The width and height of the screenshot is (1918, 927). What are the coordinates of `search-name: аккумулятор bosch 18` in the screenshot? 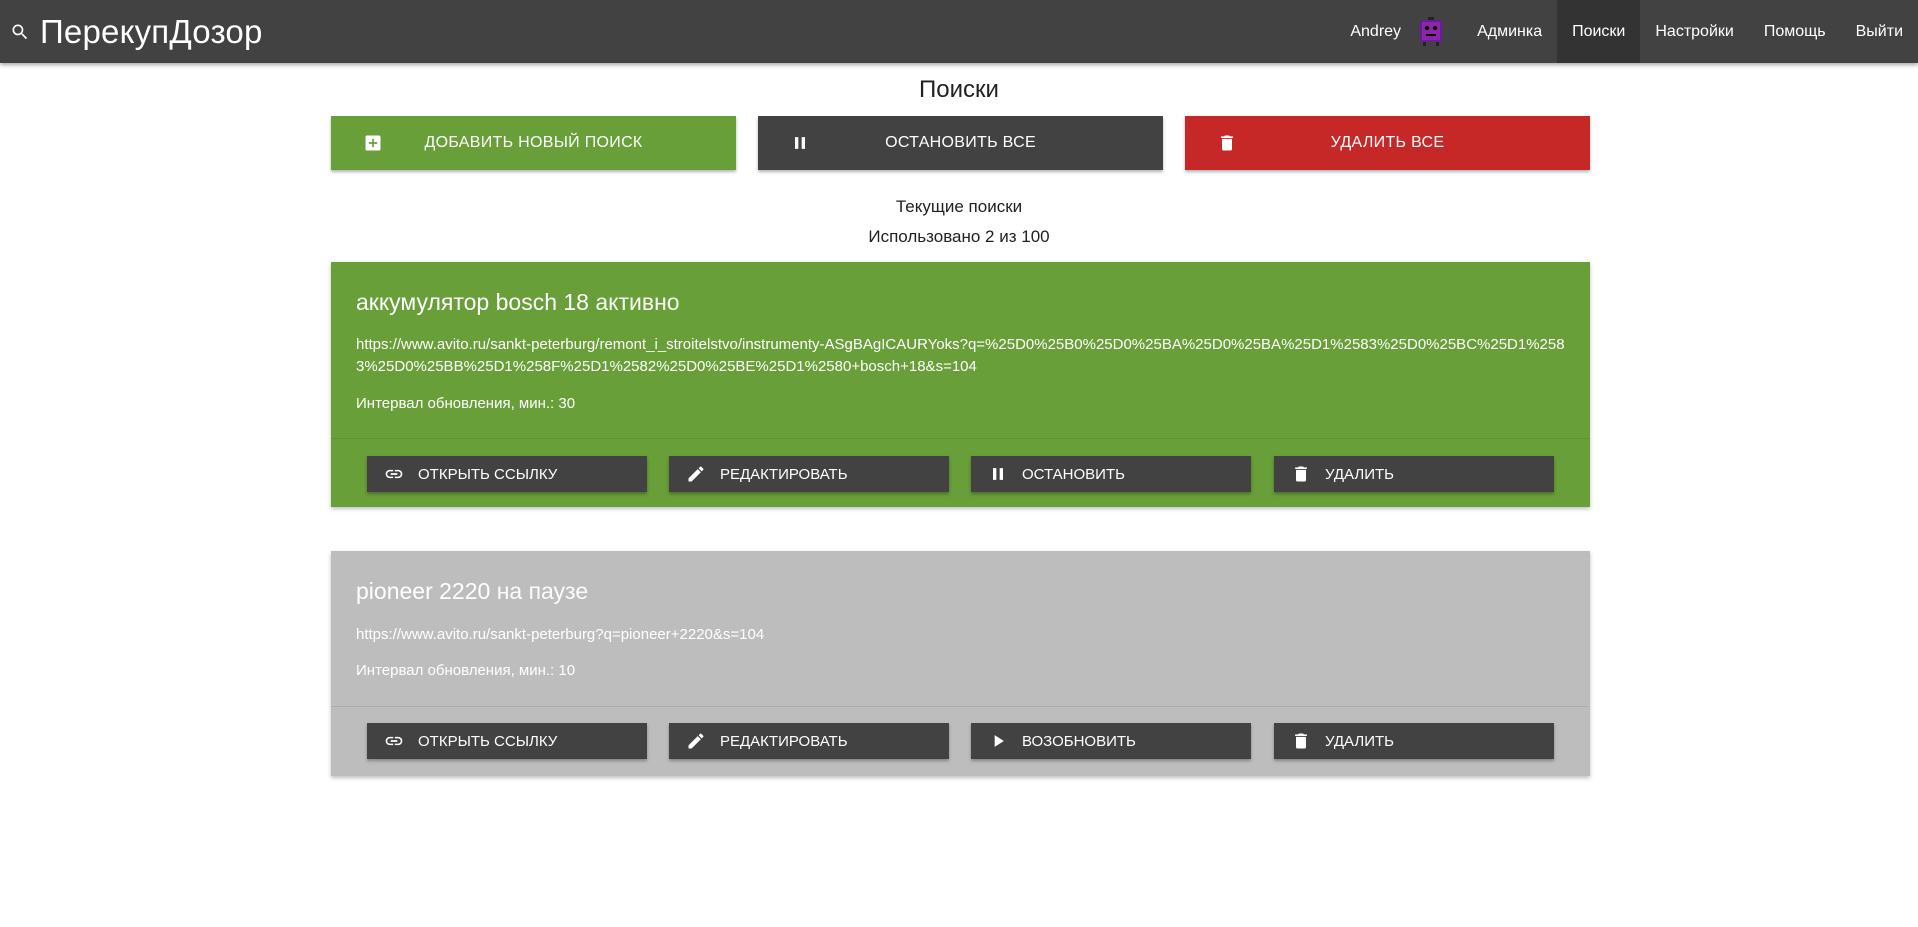 It's located at (472, 302).